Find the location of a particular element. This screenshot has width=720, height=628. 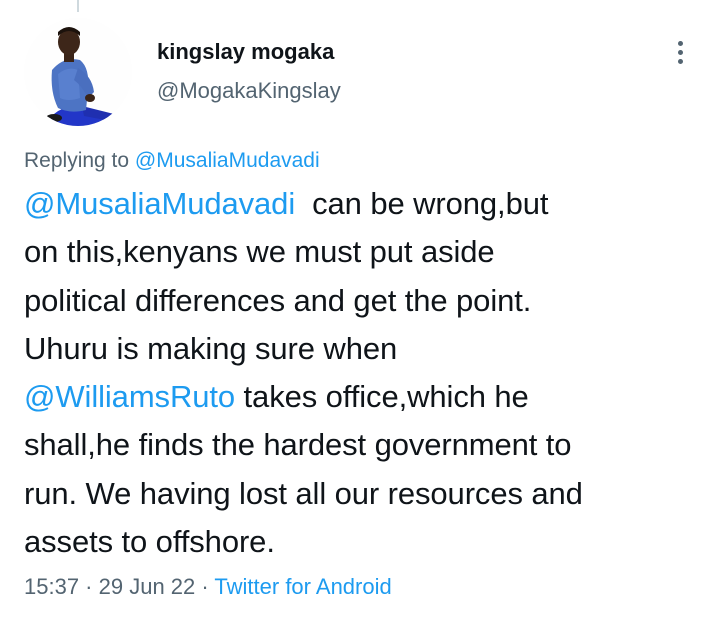

tweet-line: Uhuru is making sure when is located at coordinates (369, 349).